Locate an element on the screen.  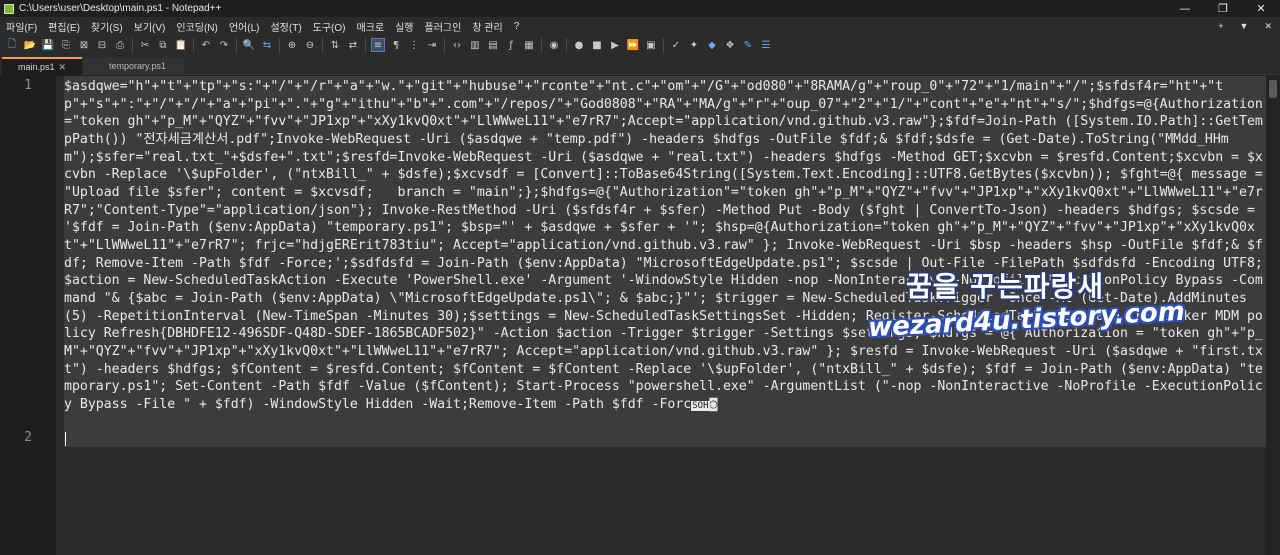
close-all-icon: ⊟ is located at coordinates (102, 45).